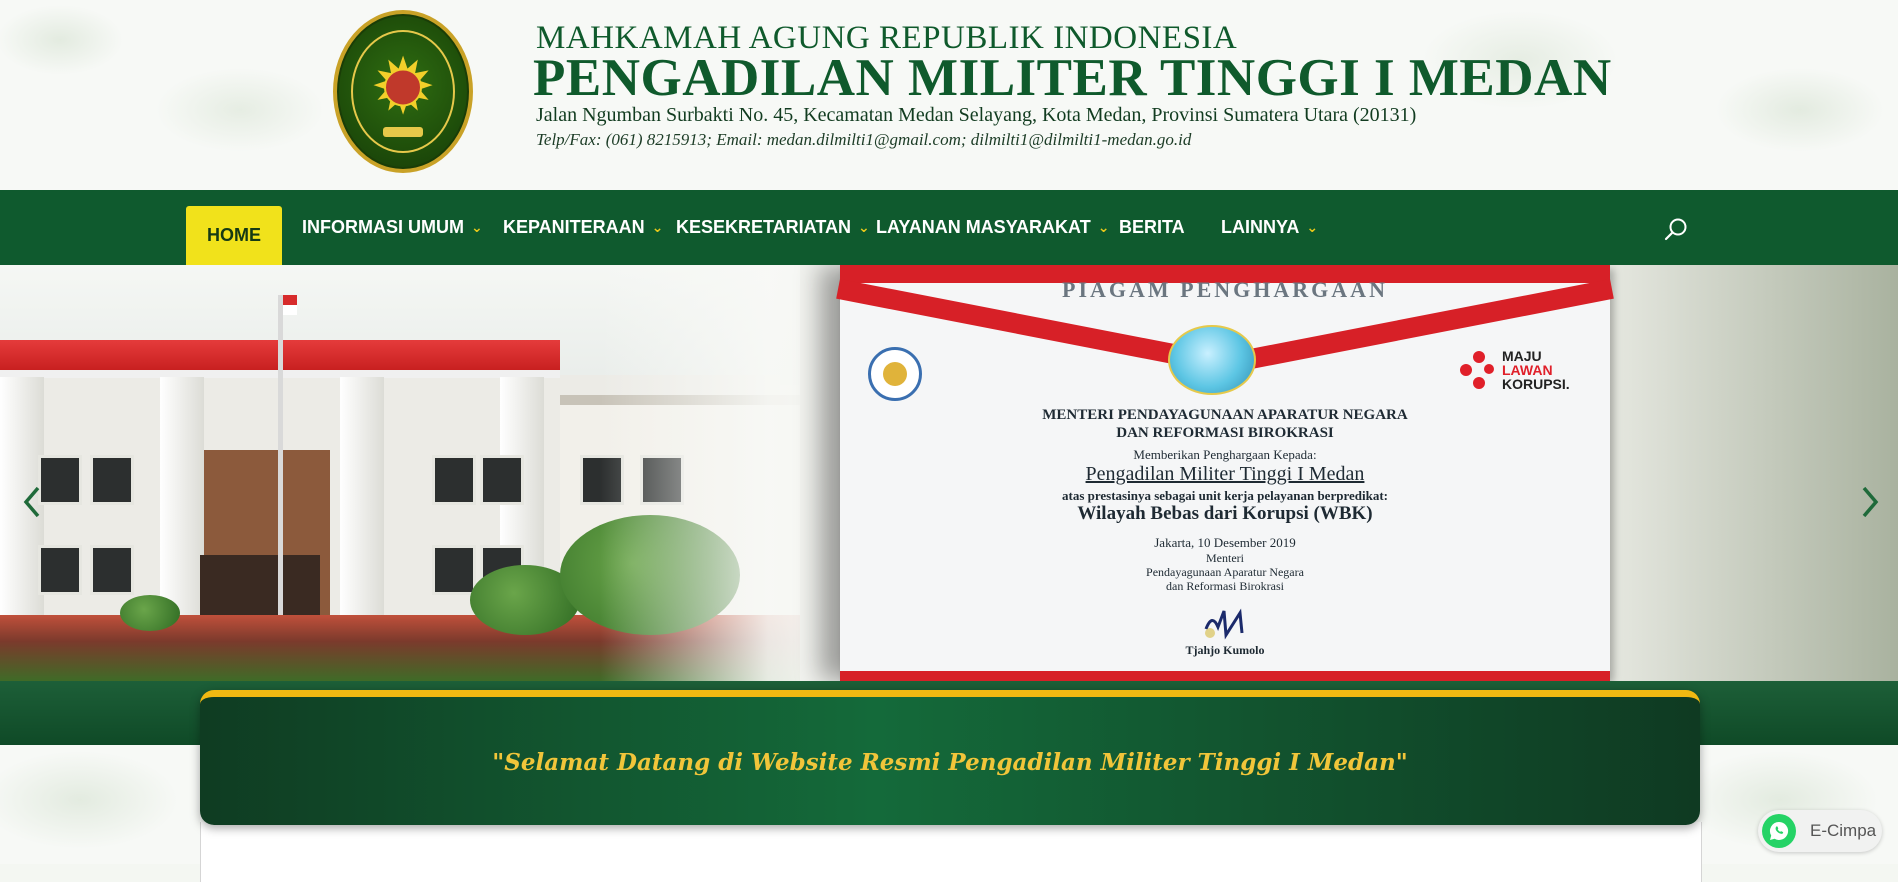 This screenshot has height=882, width=1898. I want to click on photo-shrub, so click(150, 613).